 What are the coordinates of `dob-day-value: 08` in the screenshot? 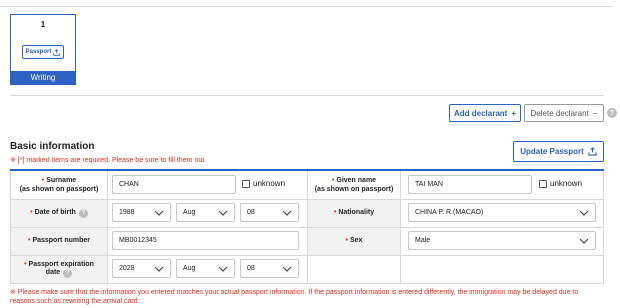 It's located at (251, 212).